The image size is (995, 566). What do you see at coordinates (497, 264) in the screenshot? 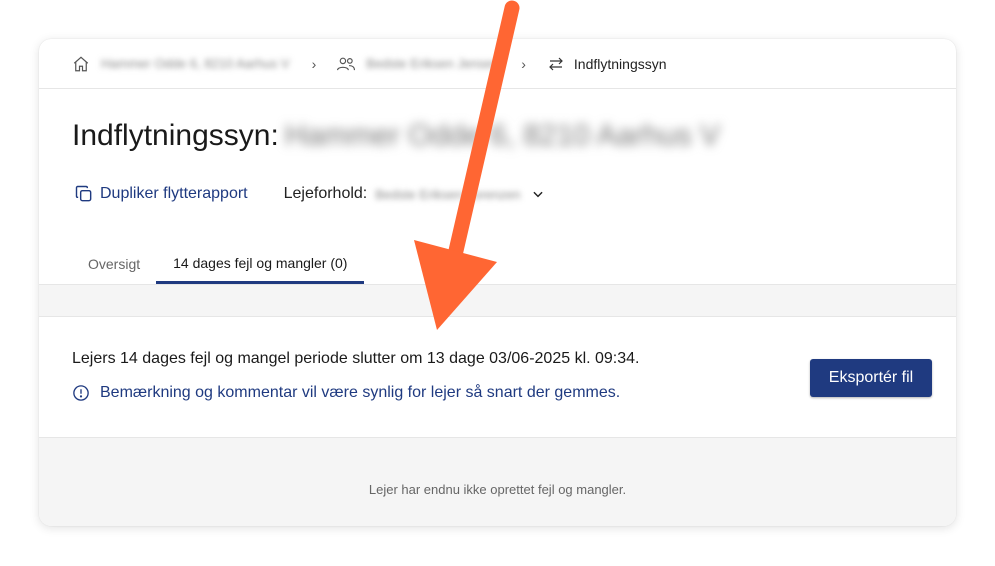
I see `tab-bar: Oversigt 14 dages fejl og mangler (0)` at bounding box center [497, 264].